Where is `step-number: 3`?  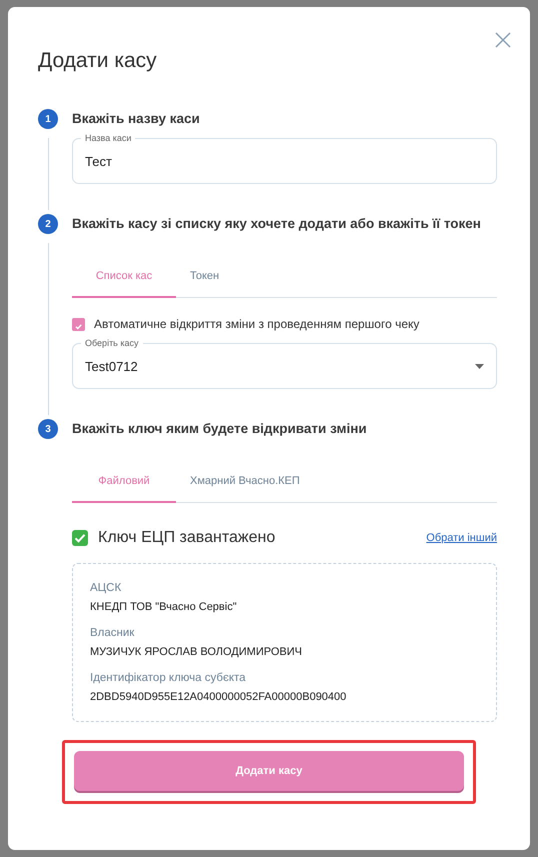 step-number: 3 is located at coordinates (48, 429).